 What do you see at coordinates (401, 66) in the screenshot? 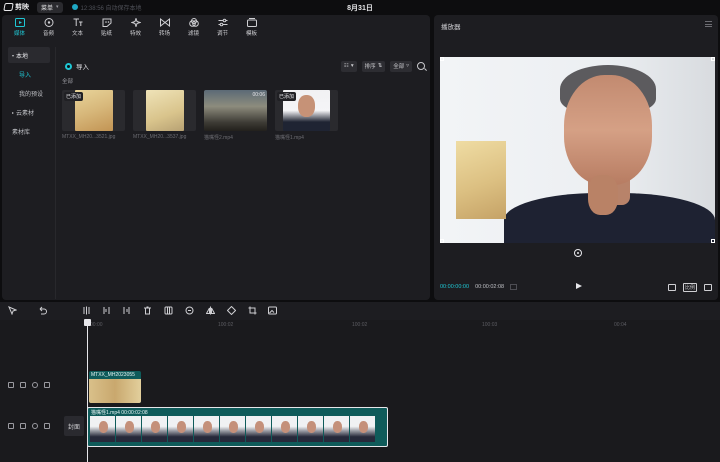
I see `filter-button: 全部 ▿` at bounding box center [401, 66].